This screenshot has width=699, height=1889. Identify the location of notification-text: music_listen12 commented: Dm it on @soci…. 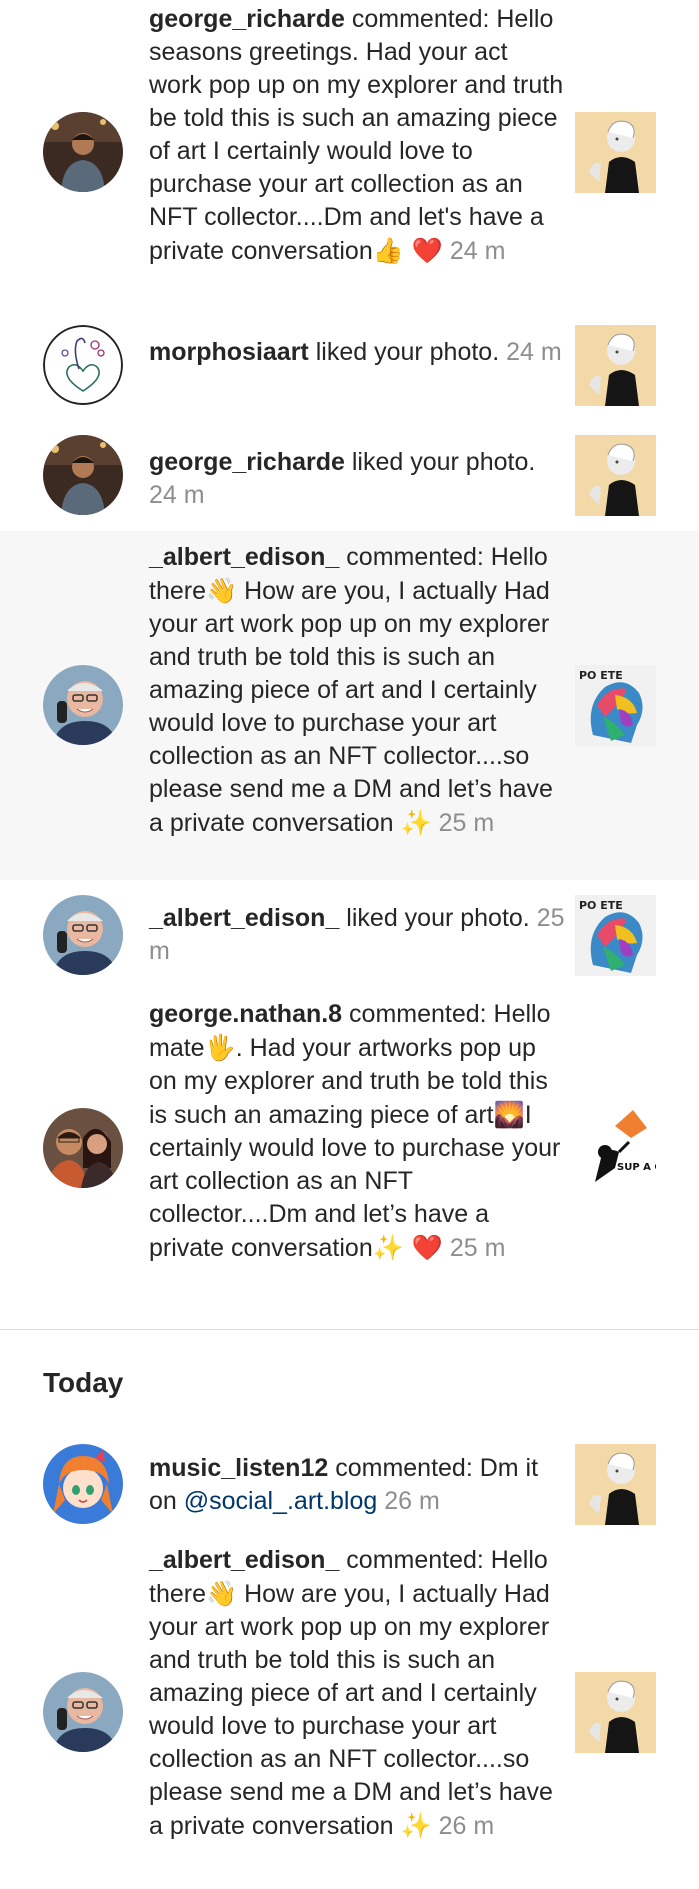
(357, 1485).